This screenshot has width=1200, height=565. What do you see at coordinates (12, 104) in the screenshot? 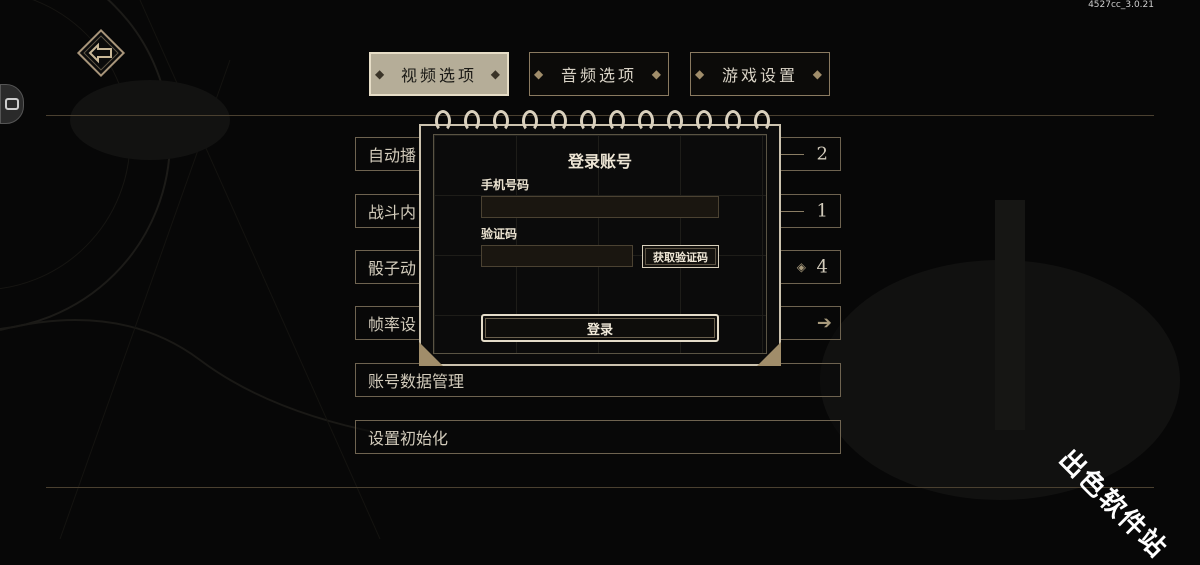
I see `chat-bubble-icon` at bounding box center [12, 104].